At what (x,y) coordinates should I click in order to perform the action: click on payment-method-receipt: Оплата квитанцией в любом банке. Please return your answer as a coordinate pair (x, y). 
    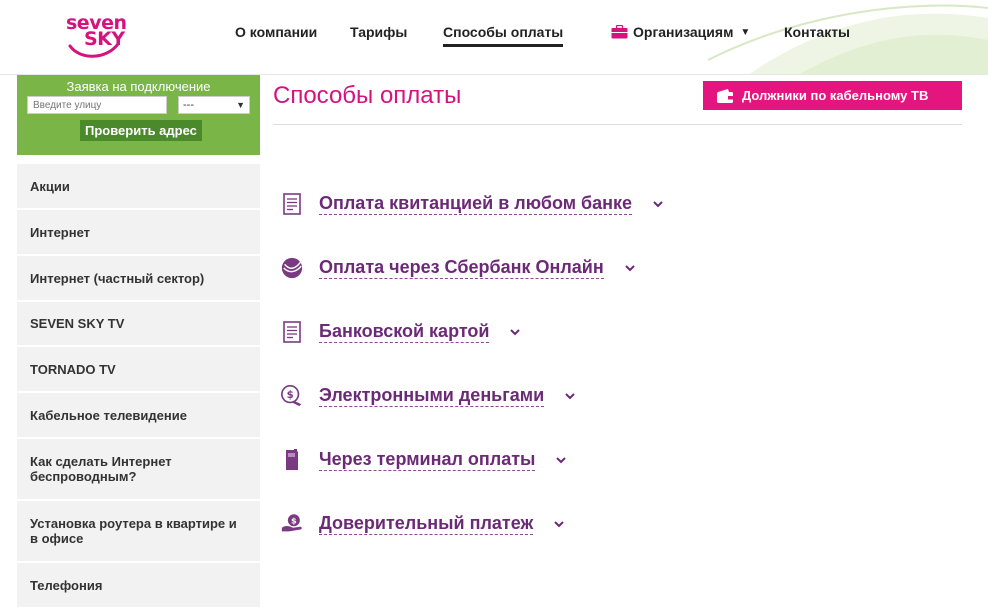
    Looking at the image, I should click on (472, 204).